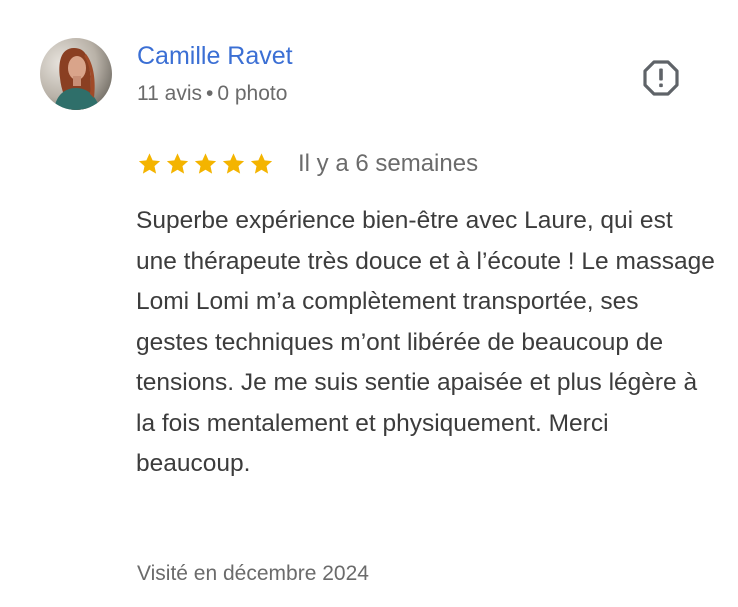  I want to click on author-meta: 11 avis • 0 photo, so click(212, 94).